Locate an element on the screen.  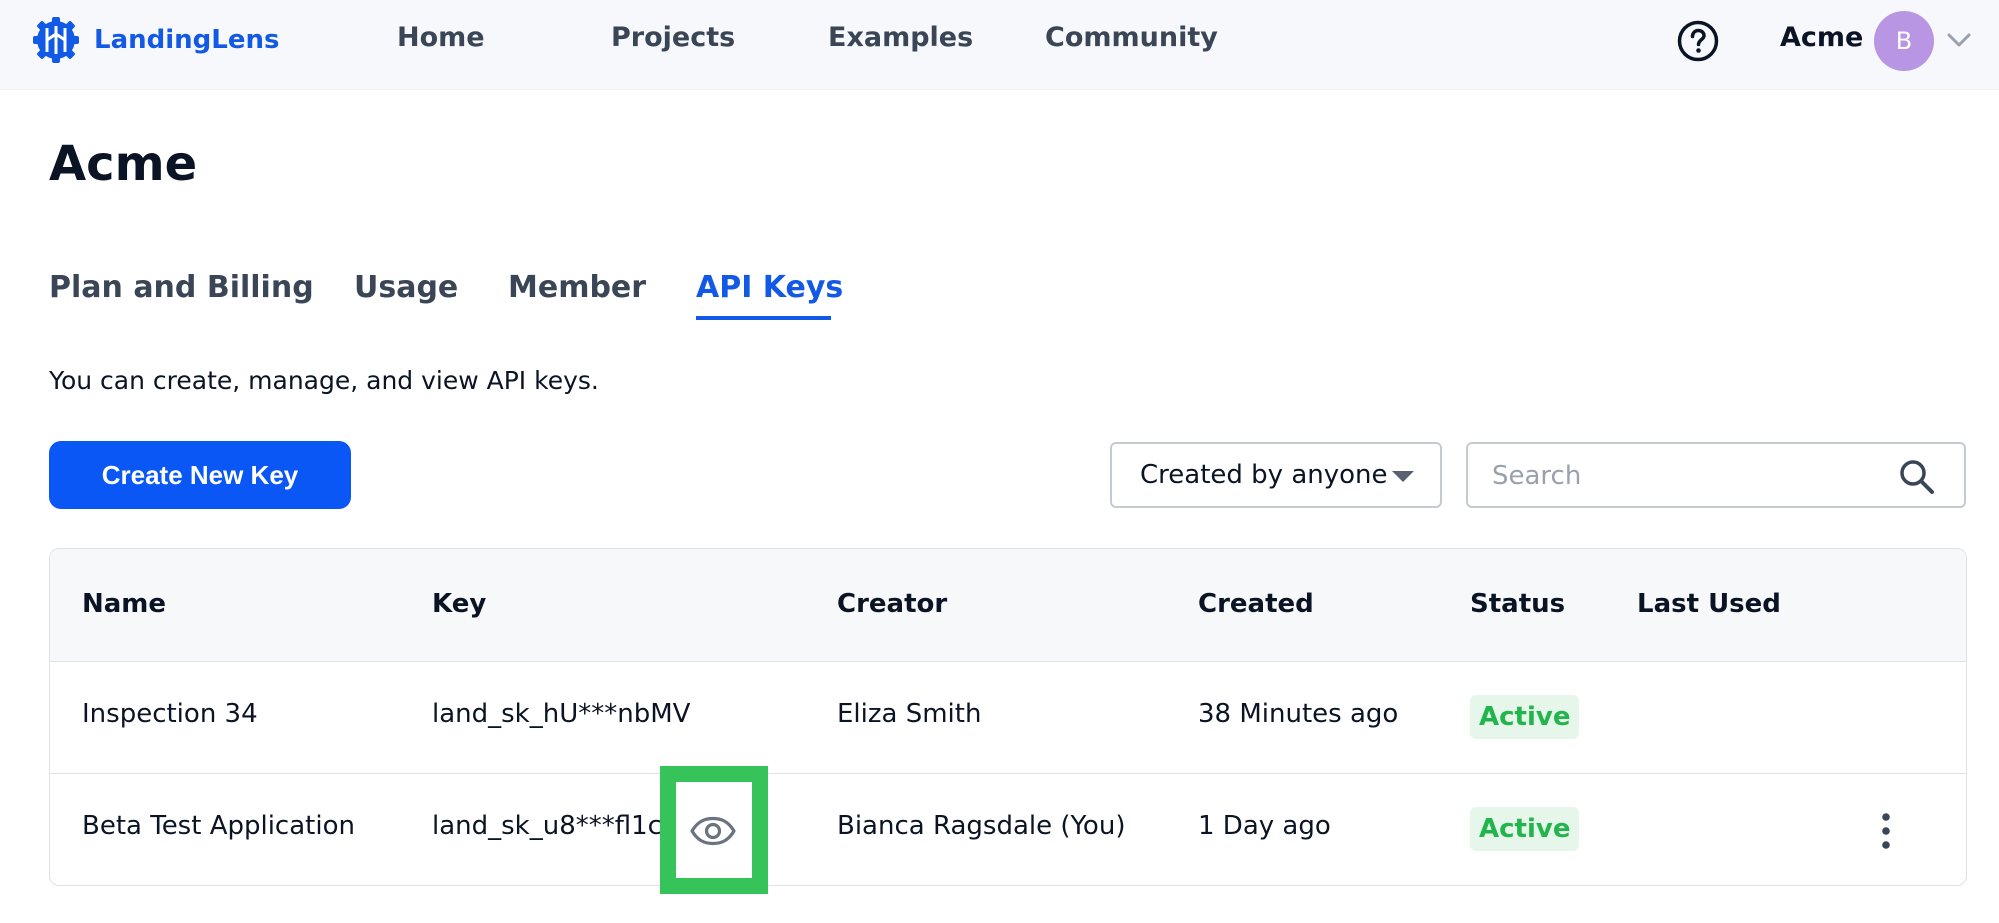
column-header-key: Key is located at coordinates (459, 604).